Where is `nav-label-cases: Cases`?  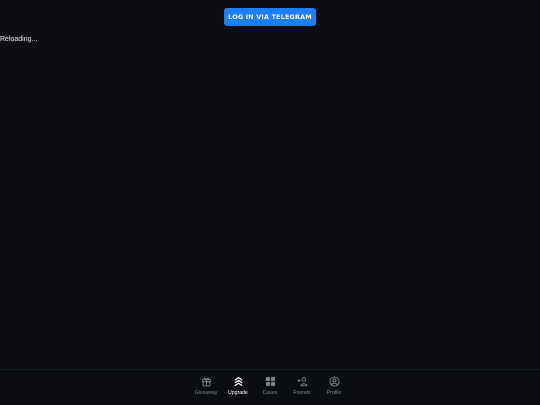
nav-label-cases: Cases is located at coordinates (270, 393).